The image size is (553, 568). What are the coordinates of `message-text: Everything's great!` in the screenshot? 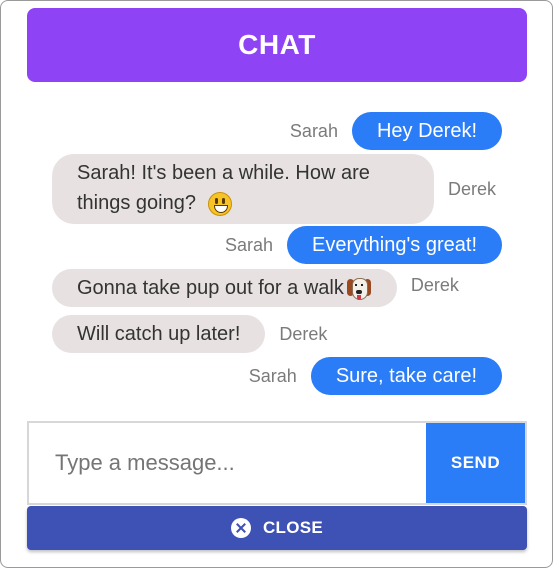 It's located at (394, 245).